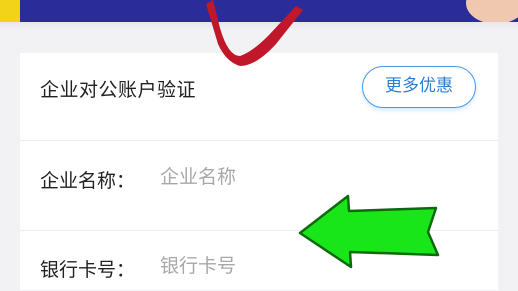 Image resolution: width=518 pixels, height=291 pixels. What do you see at coordinates (492, 11) in the screenshot?
I see `banner-figure` at bounding box center [492, 11].